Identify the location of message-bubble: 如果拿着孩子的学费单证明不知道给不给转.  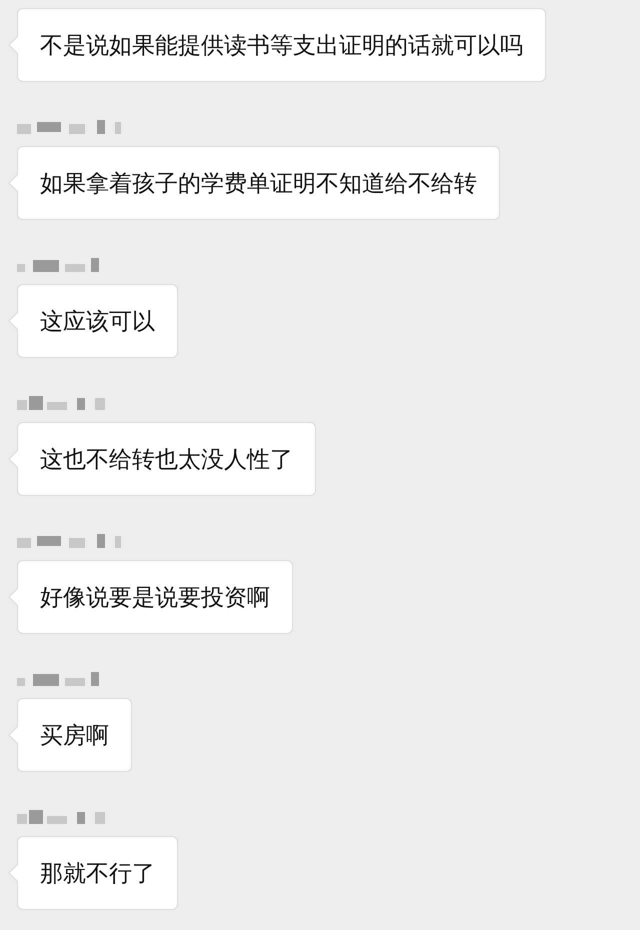
(258, 183).